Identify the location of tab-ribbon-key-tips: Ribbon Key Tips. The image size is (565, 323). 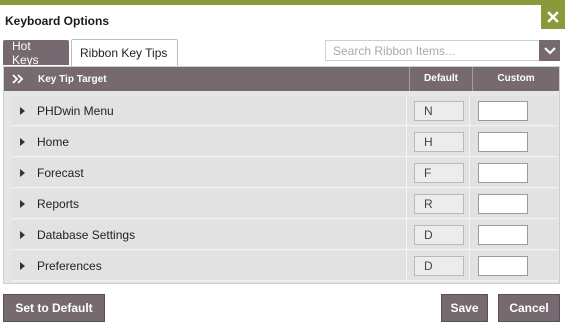
(124, 52).